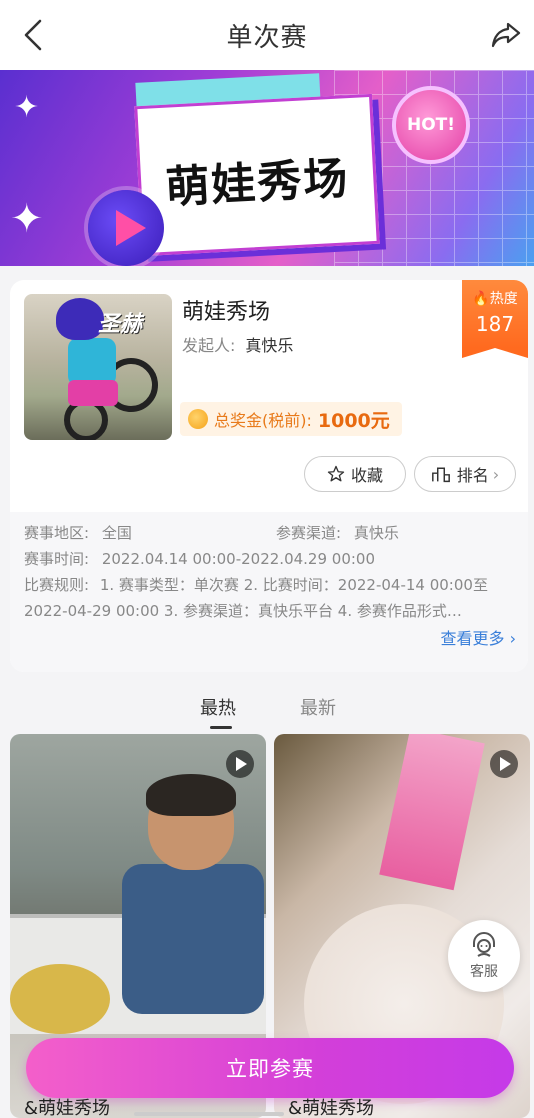  What do you see at coordinates (221, 727) in the screenshot?
I see `active-tab-indicator` at bounding box center [221, 727].